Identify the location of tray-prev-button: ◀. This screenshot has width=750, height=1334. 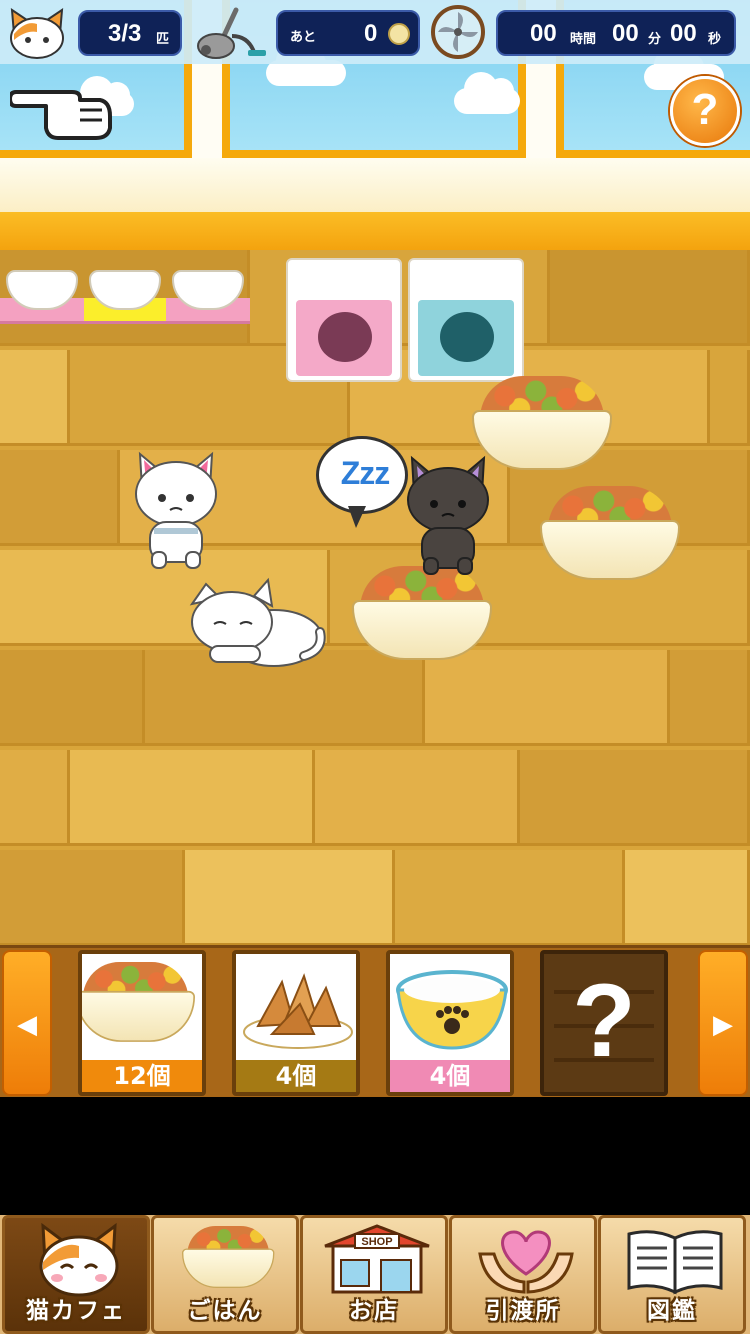
(27, 1023).